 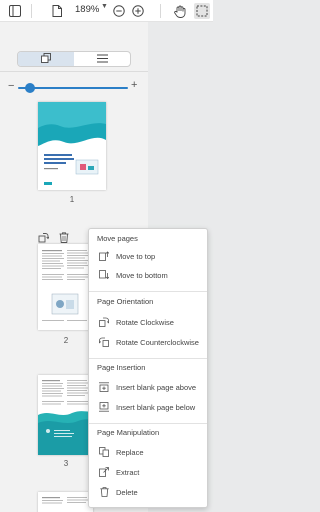 I want to click on move-to-top-label: Move to top, so click(x=136, y=256).